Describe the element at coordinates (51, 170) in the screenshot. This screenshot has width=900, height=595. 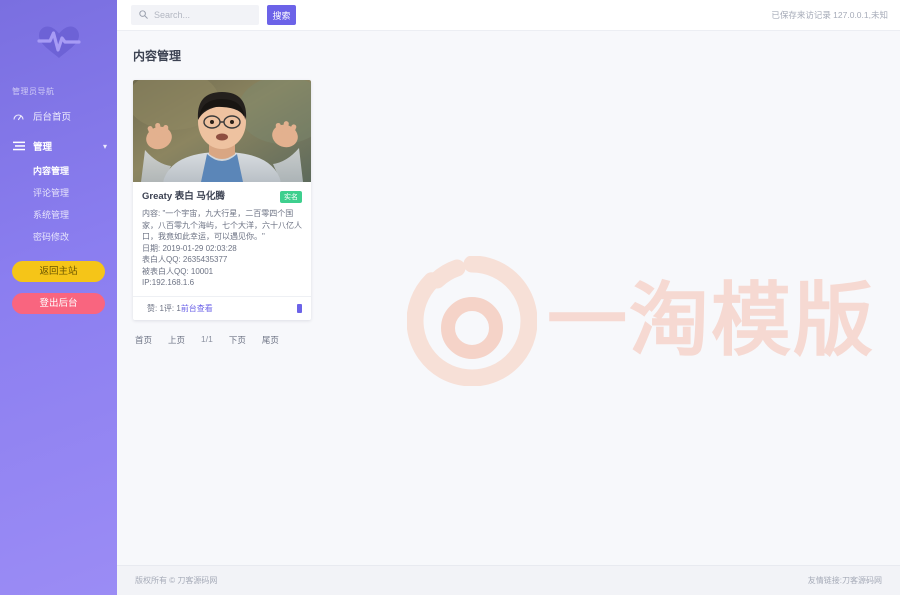
I see `sidebar-item-content-manage-label: 内容管理` at that location.